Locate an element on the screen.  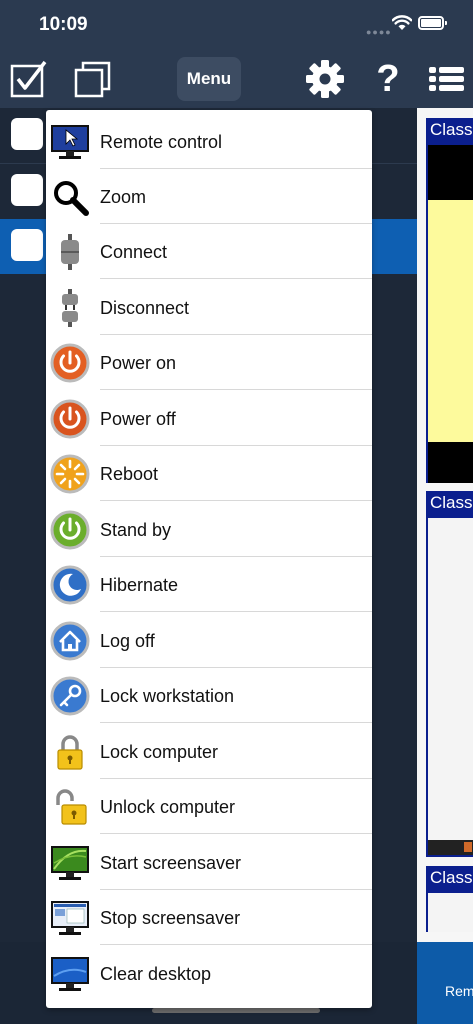
remote-control-icon is located at coordinates (70, 142).